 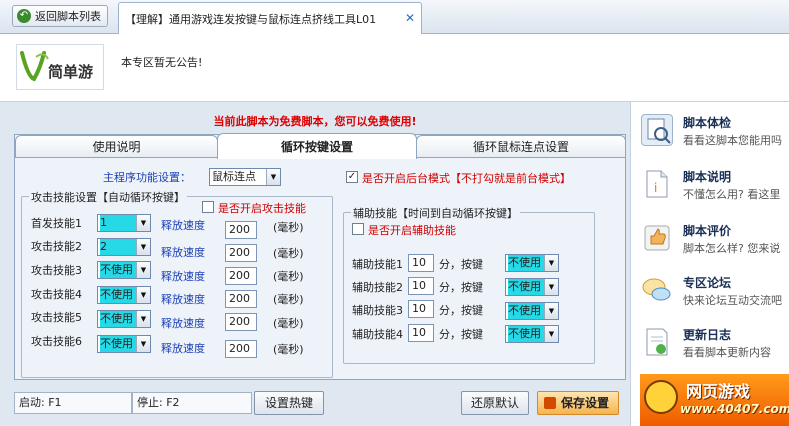 I want to click on tab-loop-keys: 循环按键设置, so click(x=317, y=146).